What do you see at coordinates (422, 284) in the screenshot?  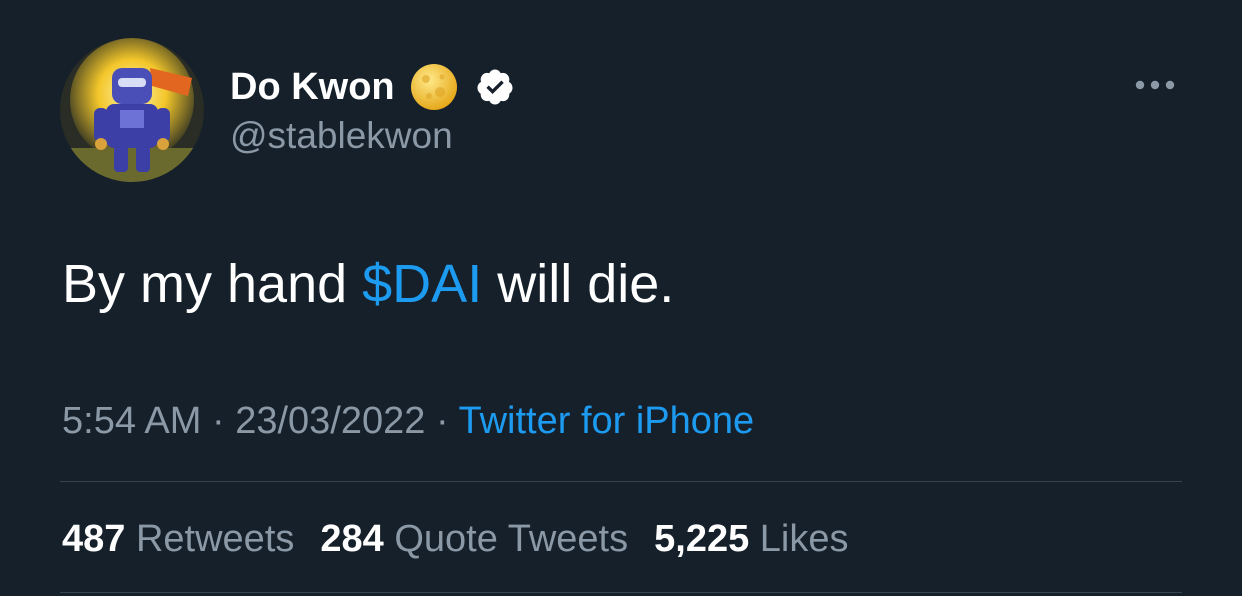 I see `cashtag-link: $DAI` at bounding box center [422, 284].